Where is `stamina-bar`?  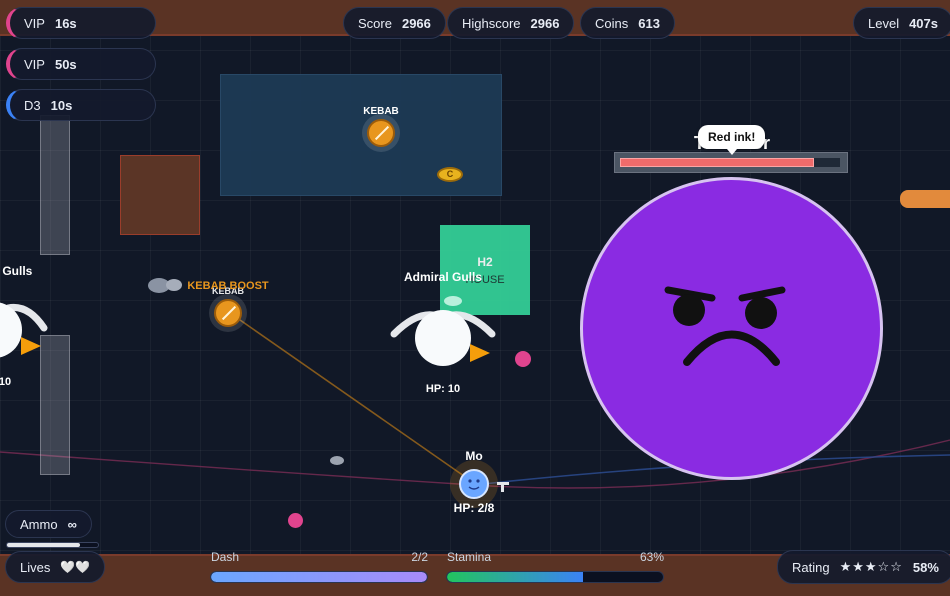
stamina-bar is located at coordinates (555, 577).